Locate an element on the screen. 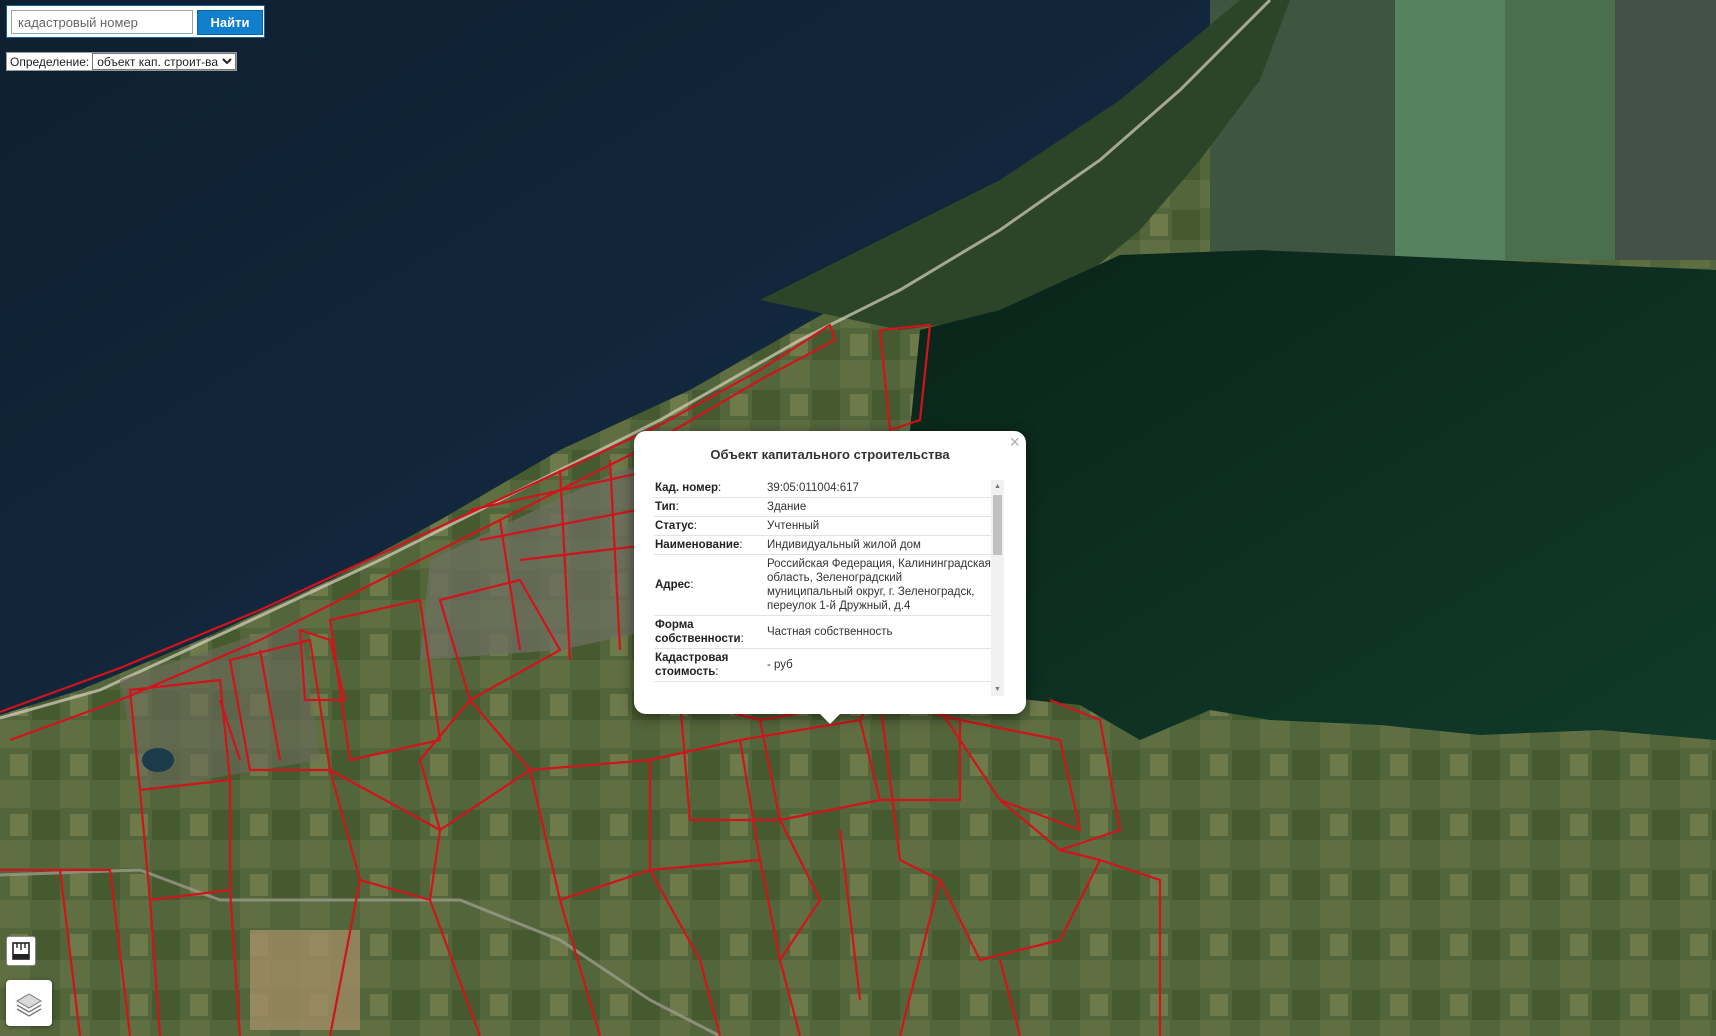 This screenshot has width=1716, height=1036. definition-select: объект кап. строит-ва is located at coordinates (164, 61).